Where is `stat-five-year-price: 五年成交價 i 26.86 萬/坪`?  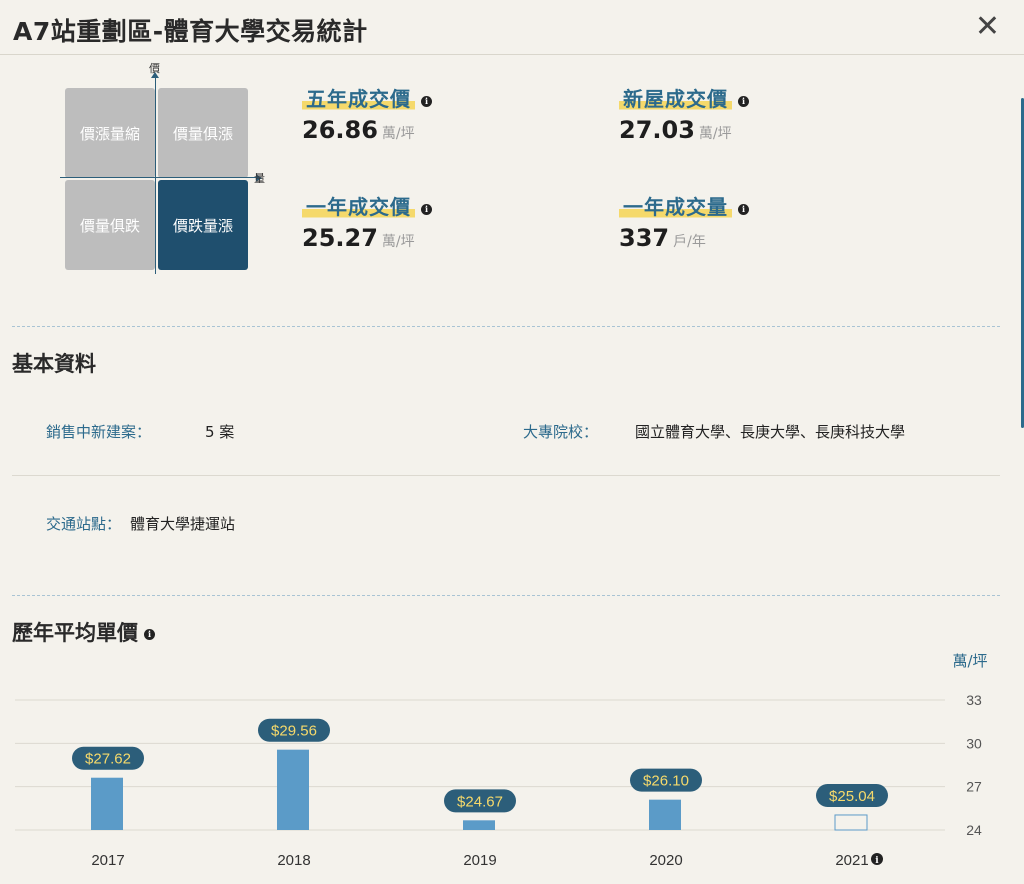 stat-five-year-price: 五年成交價 i 26.86 萬/坪 is located at coordinates (367, 113).